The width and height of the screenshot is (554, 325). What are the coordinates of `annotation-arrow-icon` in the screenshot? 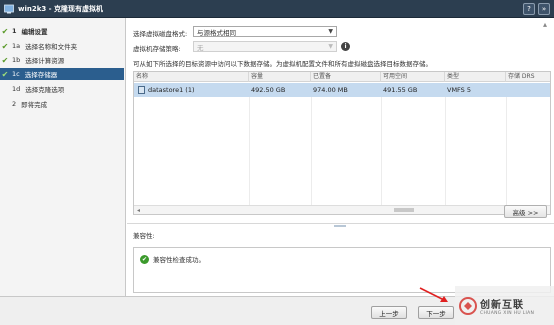 It's located at (433, 294).